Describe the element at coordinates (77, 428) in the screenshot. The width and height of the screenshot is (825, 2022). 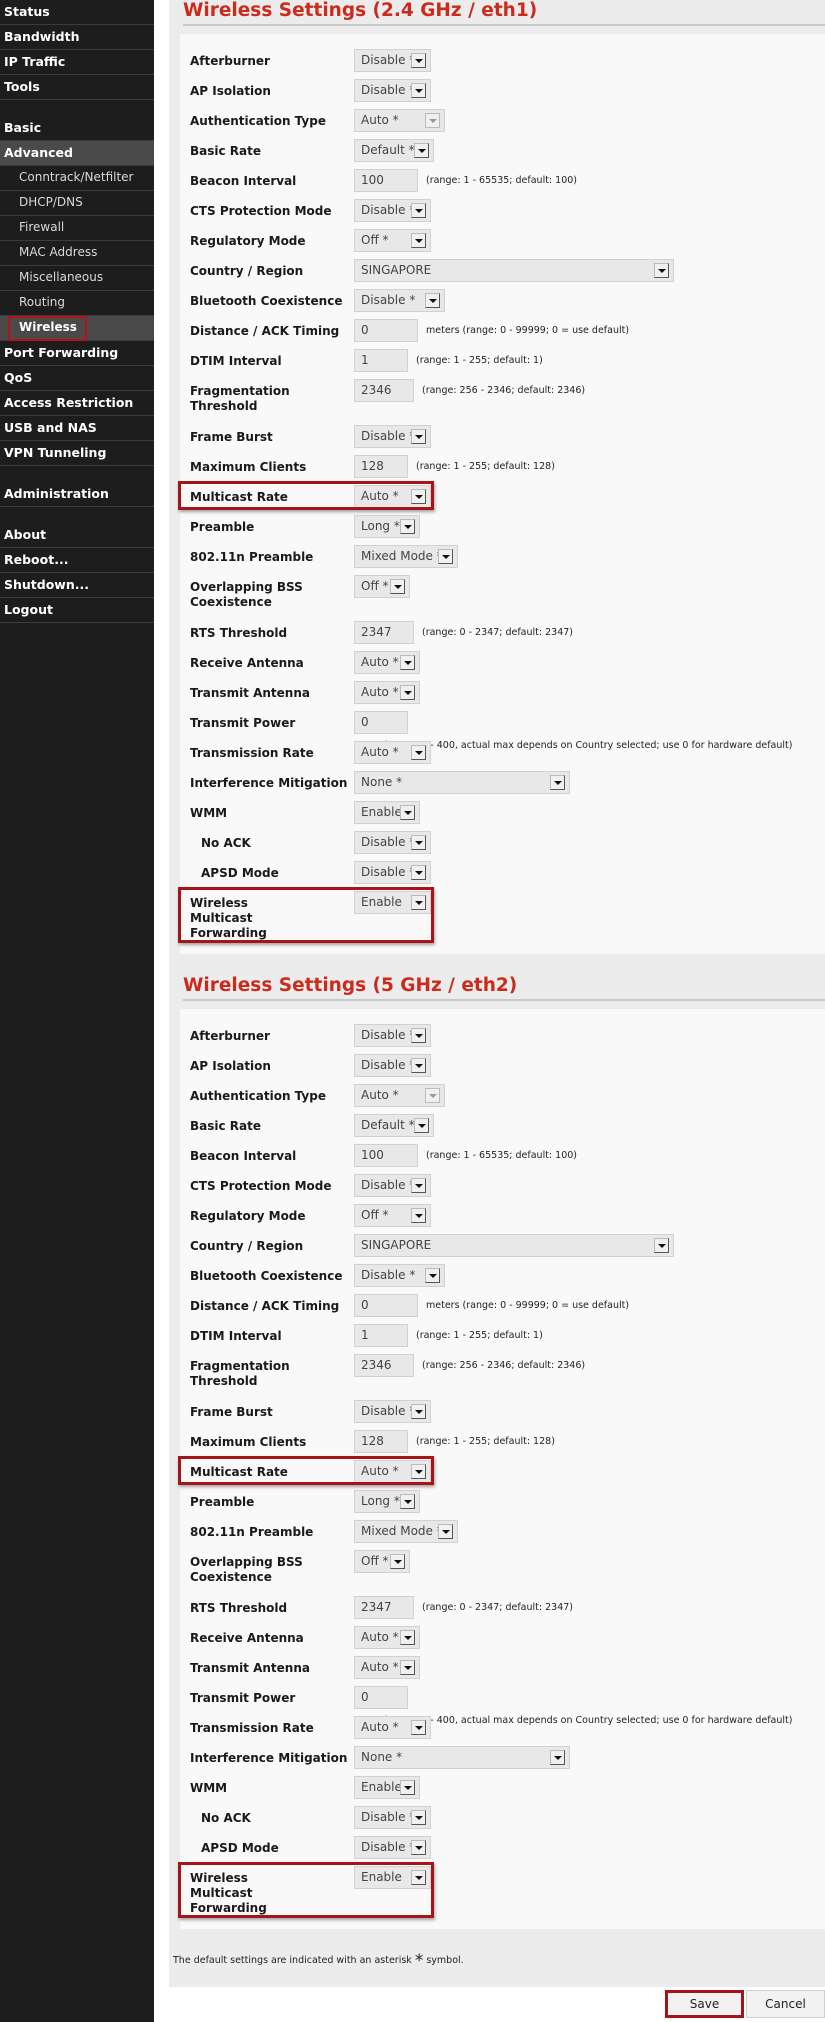
I see `sidebar-item-usb-and-nas: USB and NAS` at that location.